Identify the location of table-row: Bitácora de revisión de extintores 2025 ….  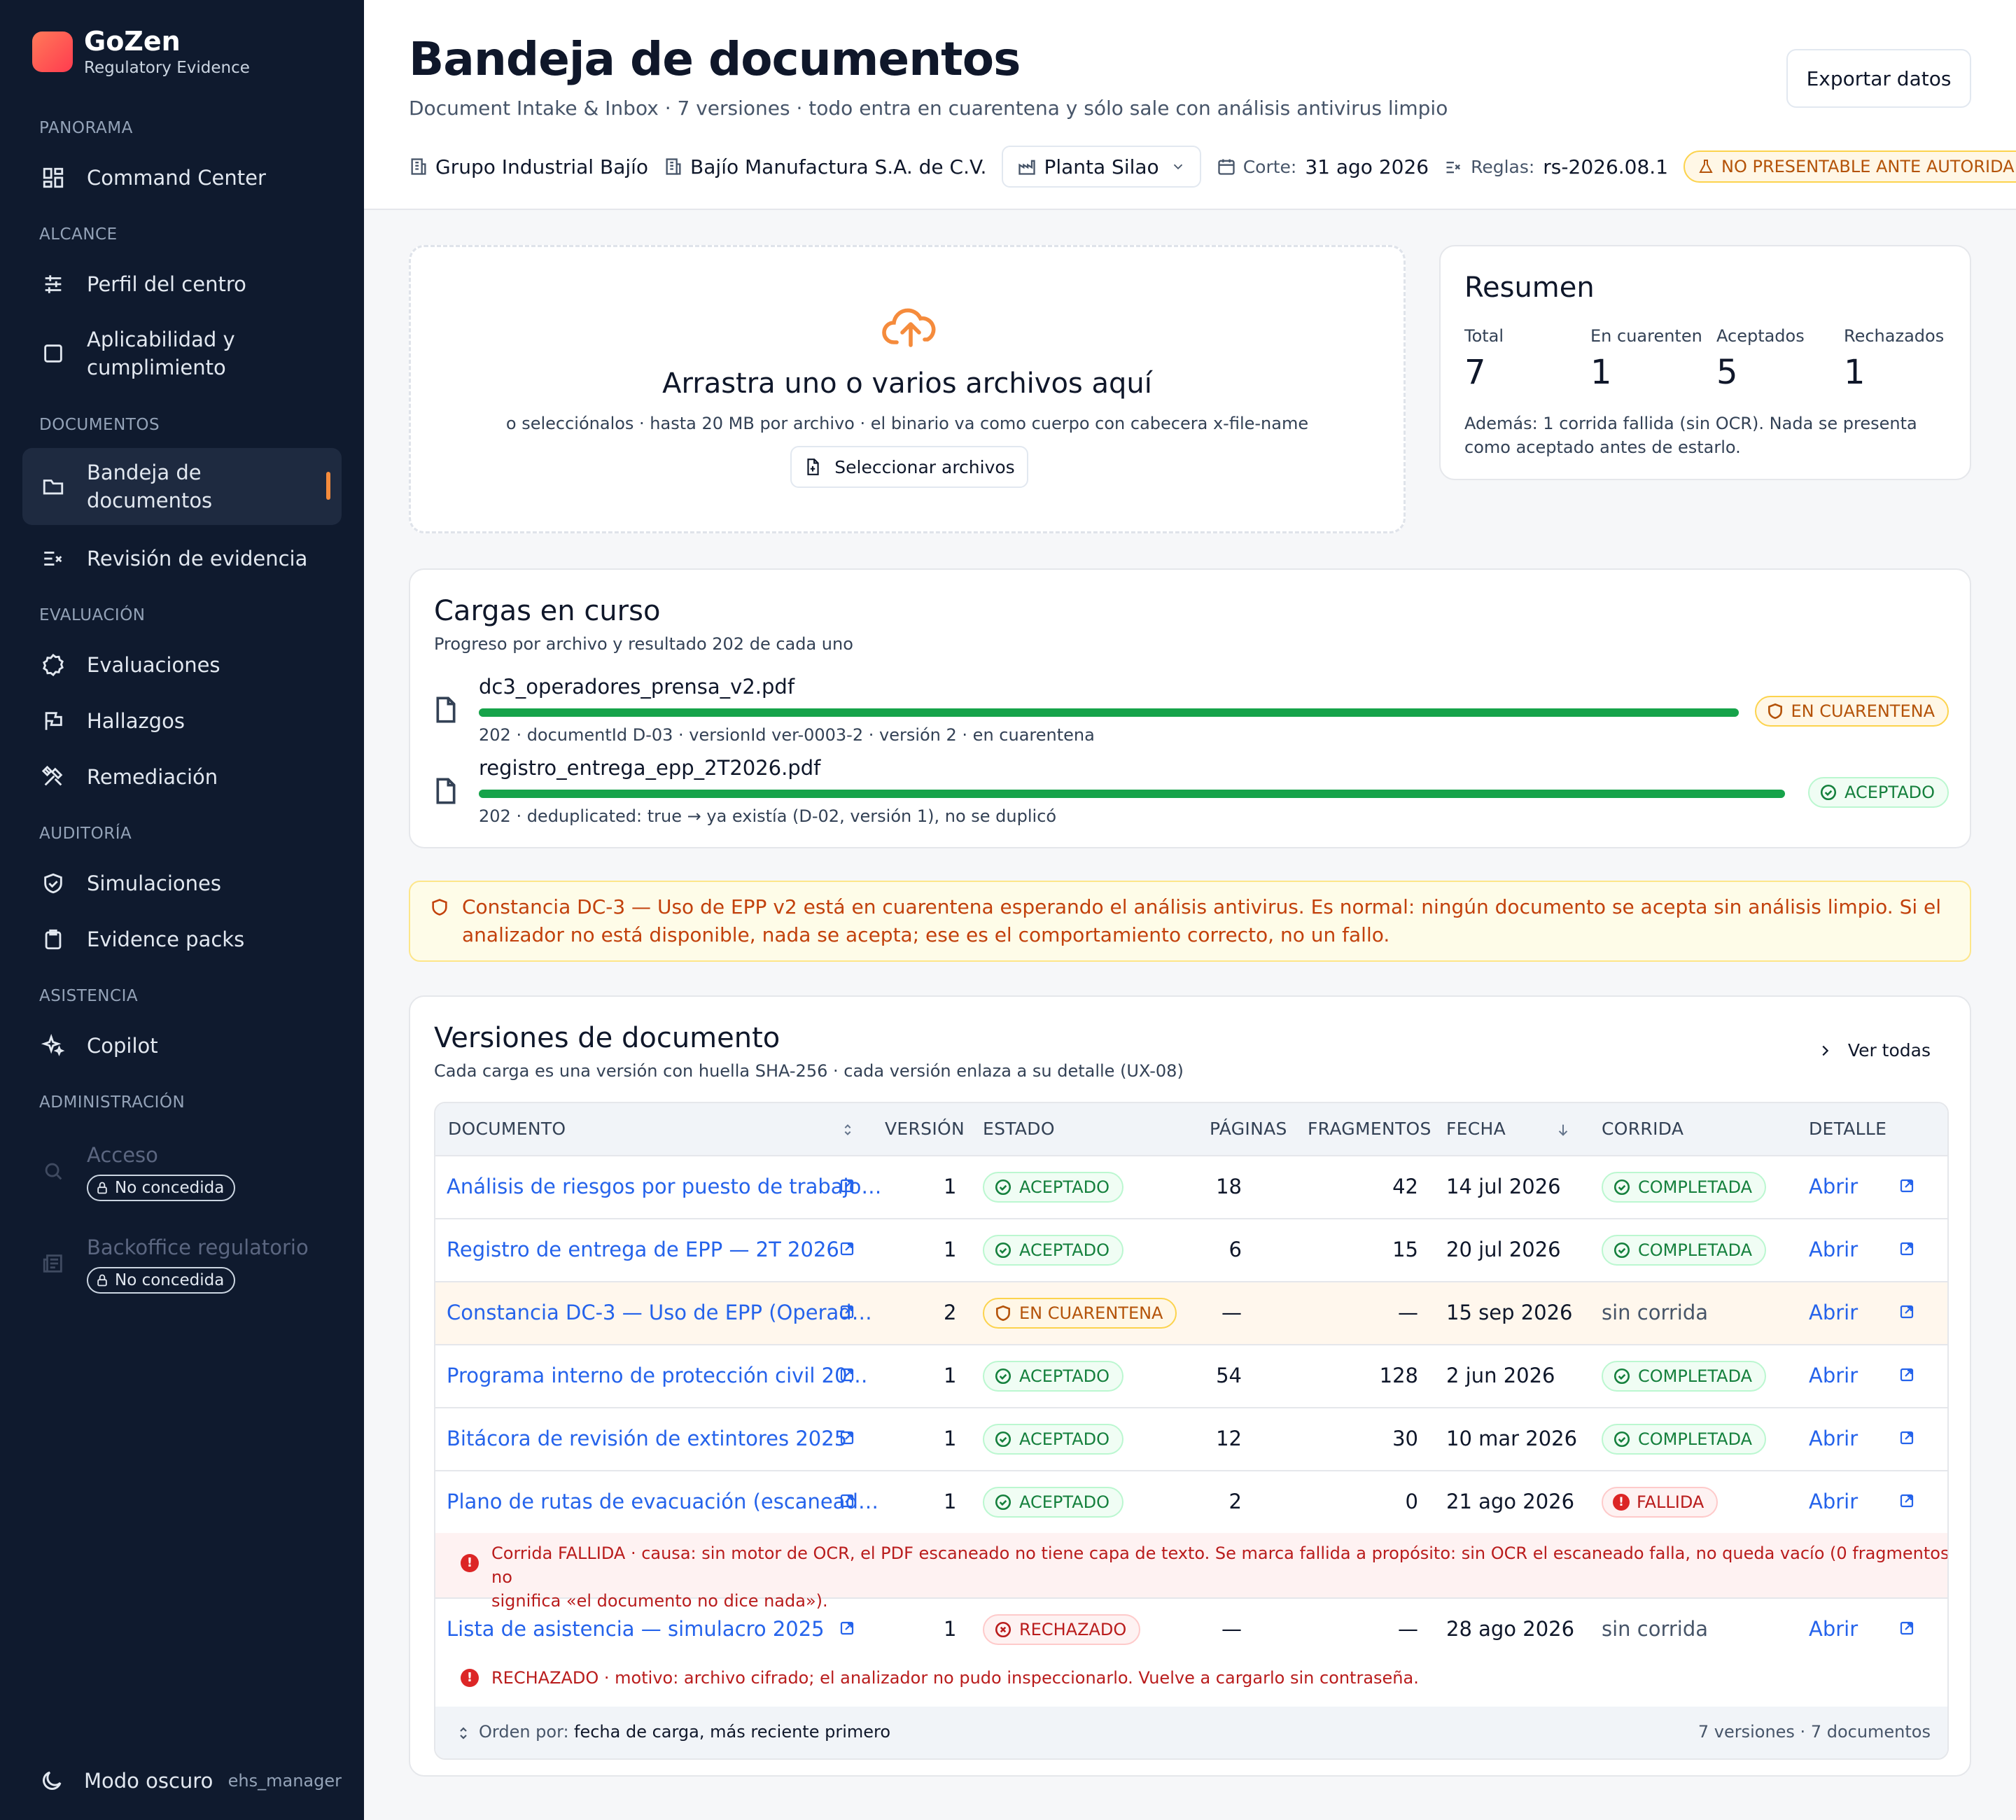
(1191, 1439).